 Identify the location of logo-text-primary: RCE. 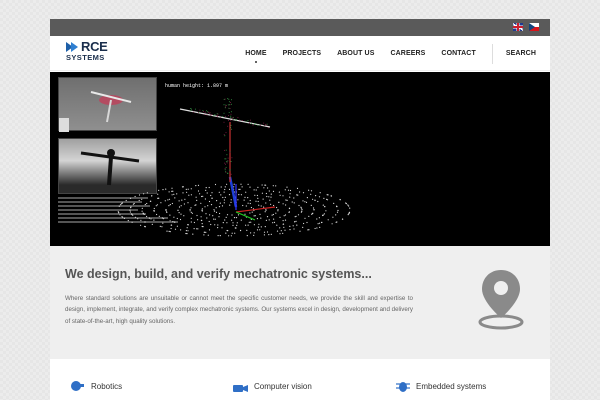
(94, 46).